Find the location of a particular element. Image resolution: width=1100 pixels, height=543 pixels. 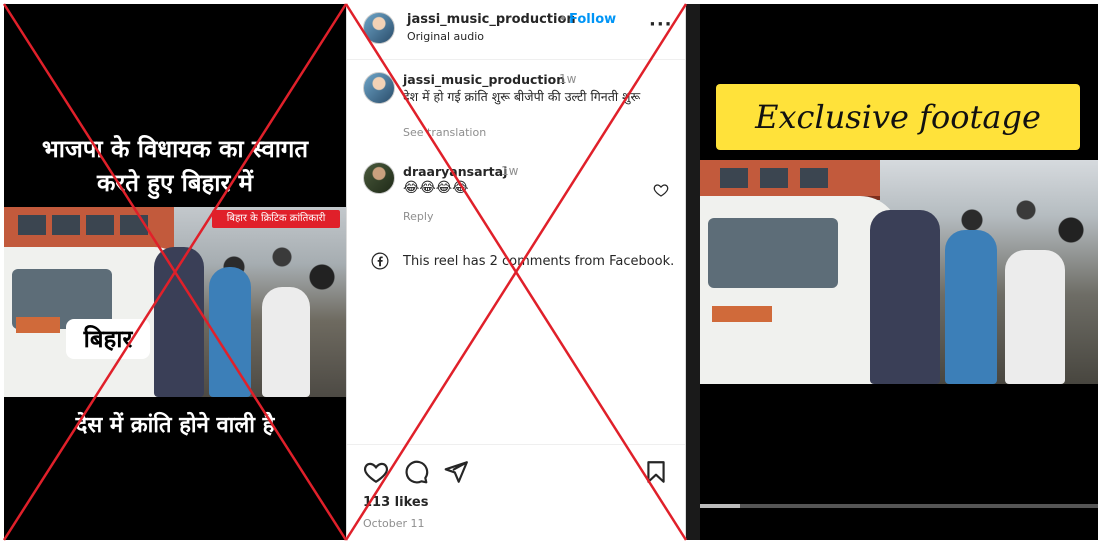

video-still is located at coordinates (899, 272).